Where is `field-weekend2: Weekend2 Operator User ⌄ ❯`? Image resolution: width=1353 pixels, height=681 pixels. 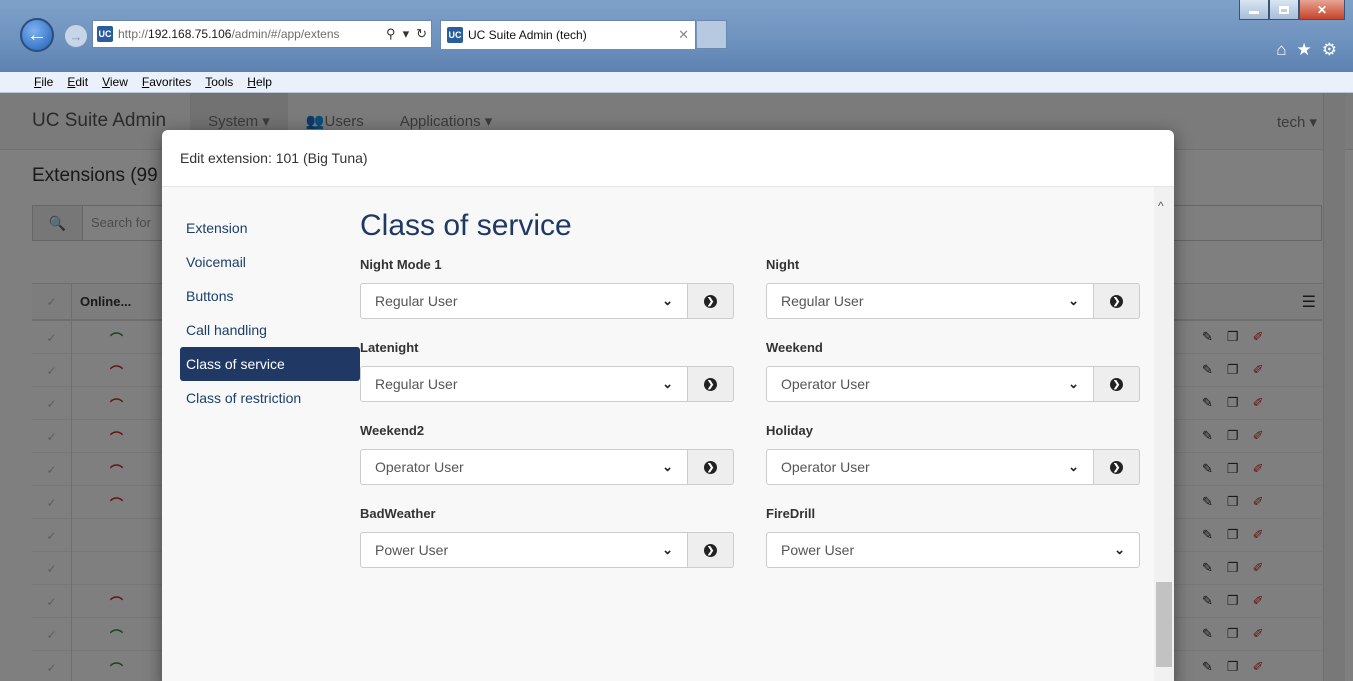
field-weekend2: Weekend2 Operator User ⌄ ❯ is located at coordinates (547, 454).